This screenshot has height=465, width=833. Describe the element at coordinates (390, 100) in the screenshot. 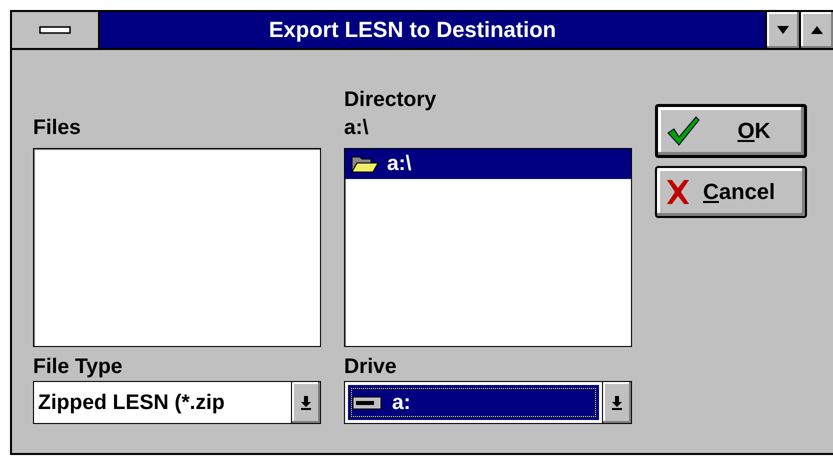

I see `directory-label: Directory` at that location.